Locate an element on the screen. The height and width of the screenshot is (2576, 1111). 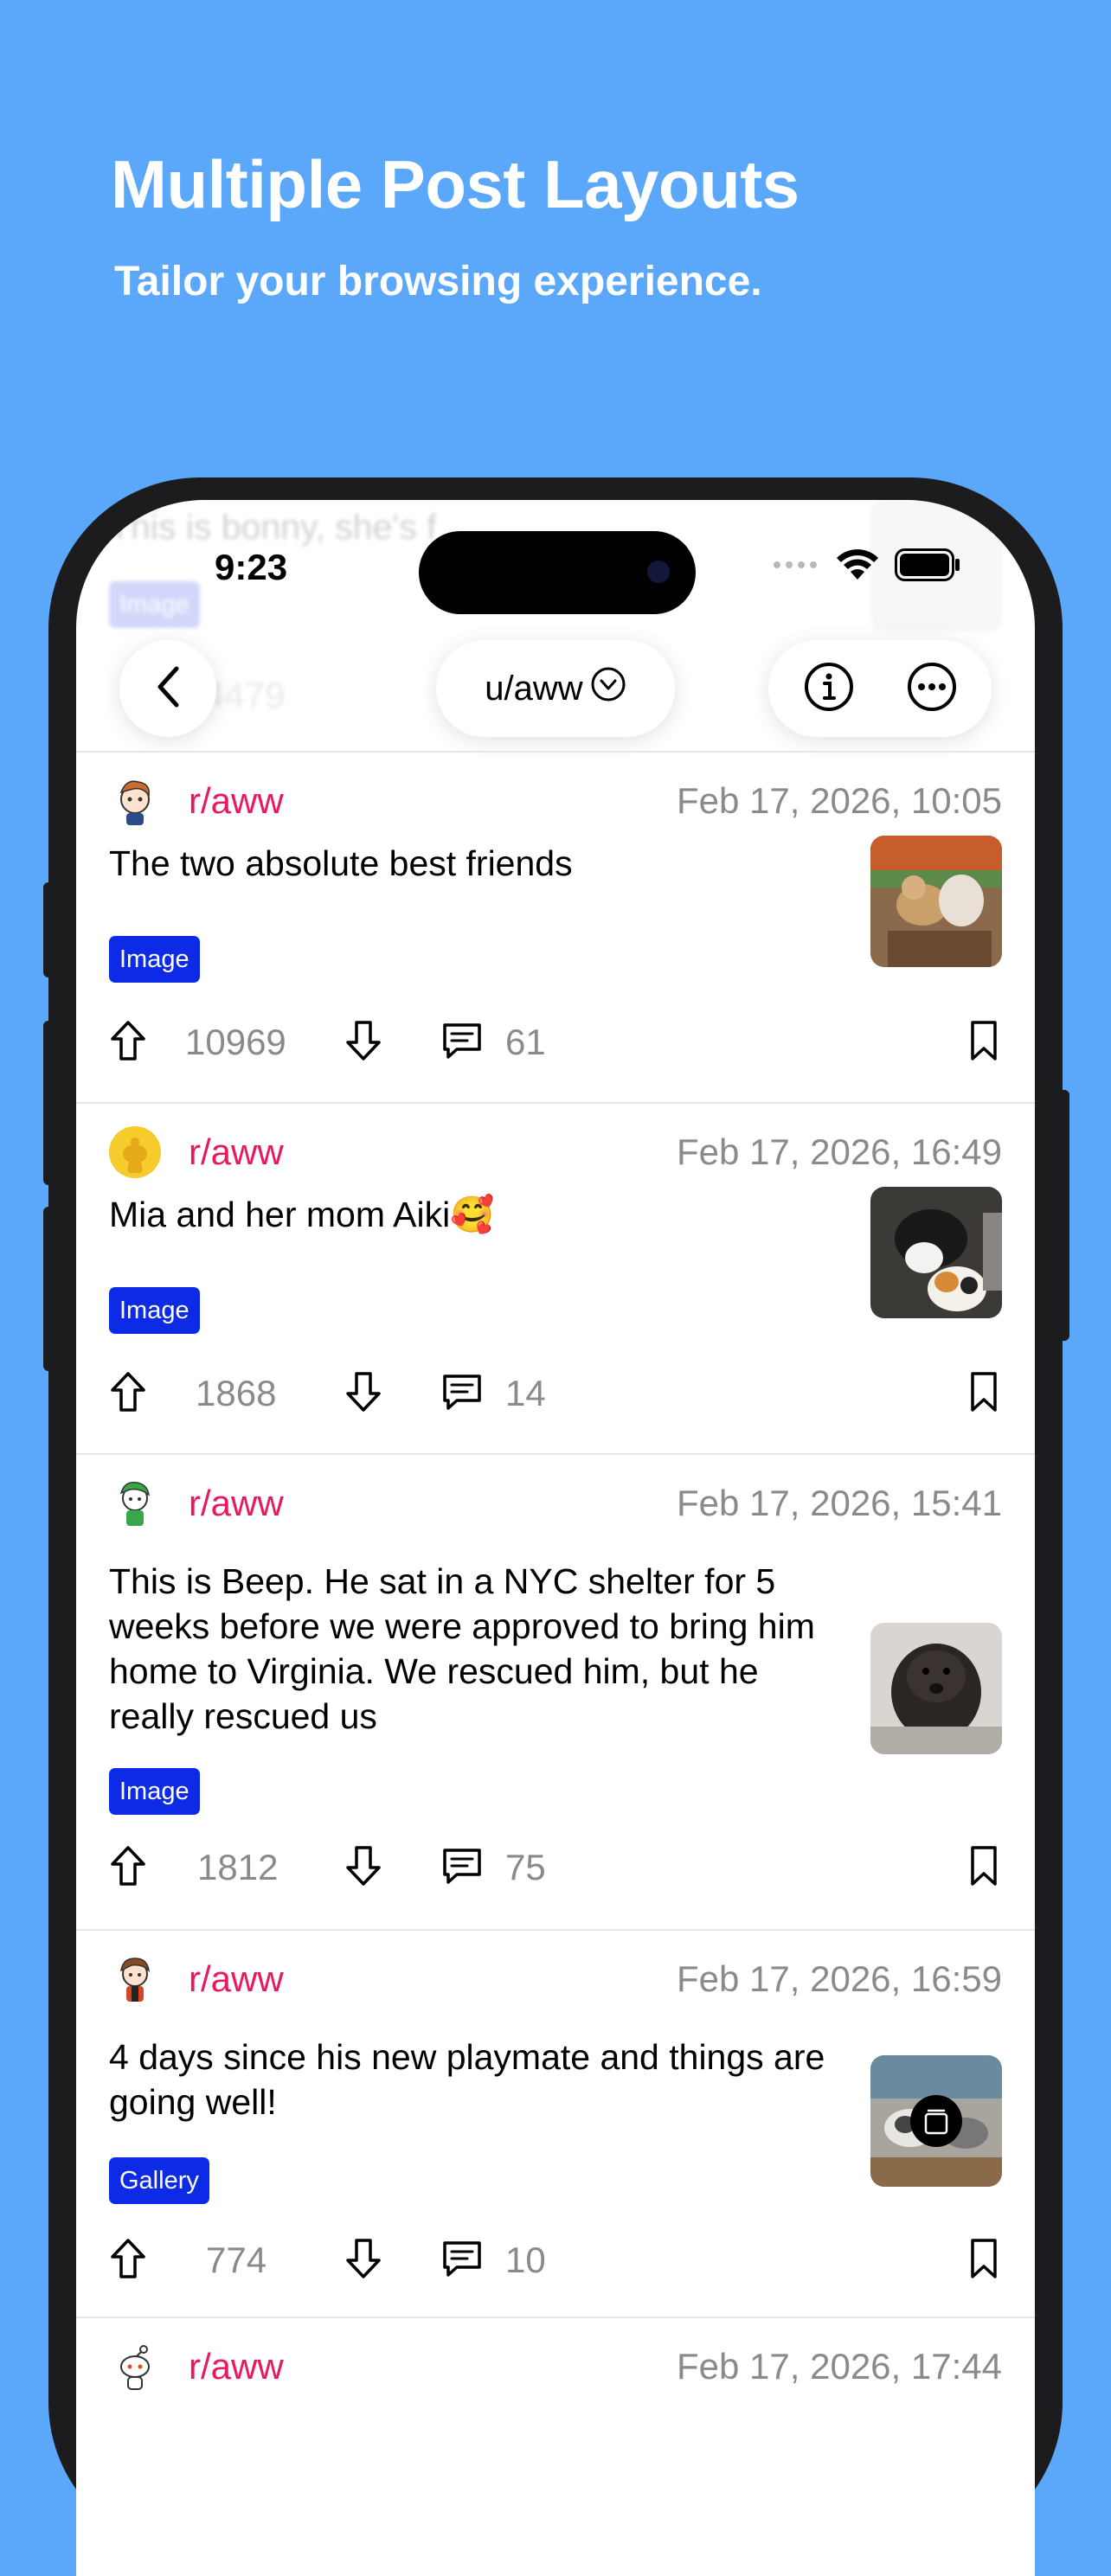
promo-title: Multiple Post Layouts is located at coordinates (455, 184).